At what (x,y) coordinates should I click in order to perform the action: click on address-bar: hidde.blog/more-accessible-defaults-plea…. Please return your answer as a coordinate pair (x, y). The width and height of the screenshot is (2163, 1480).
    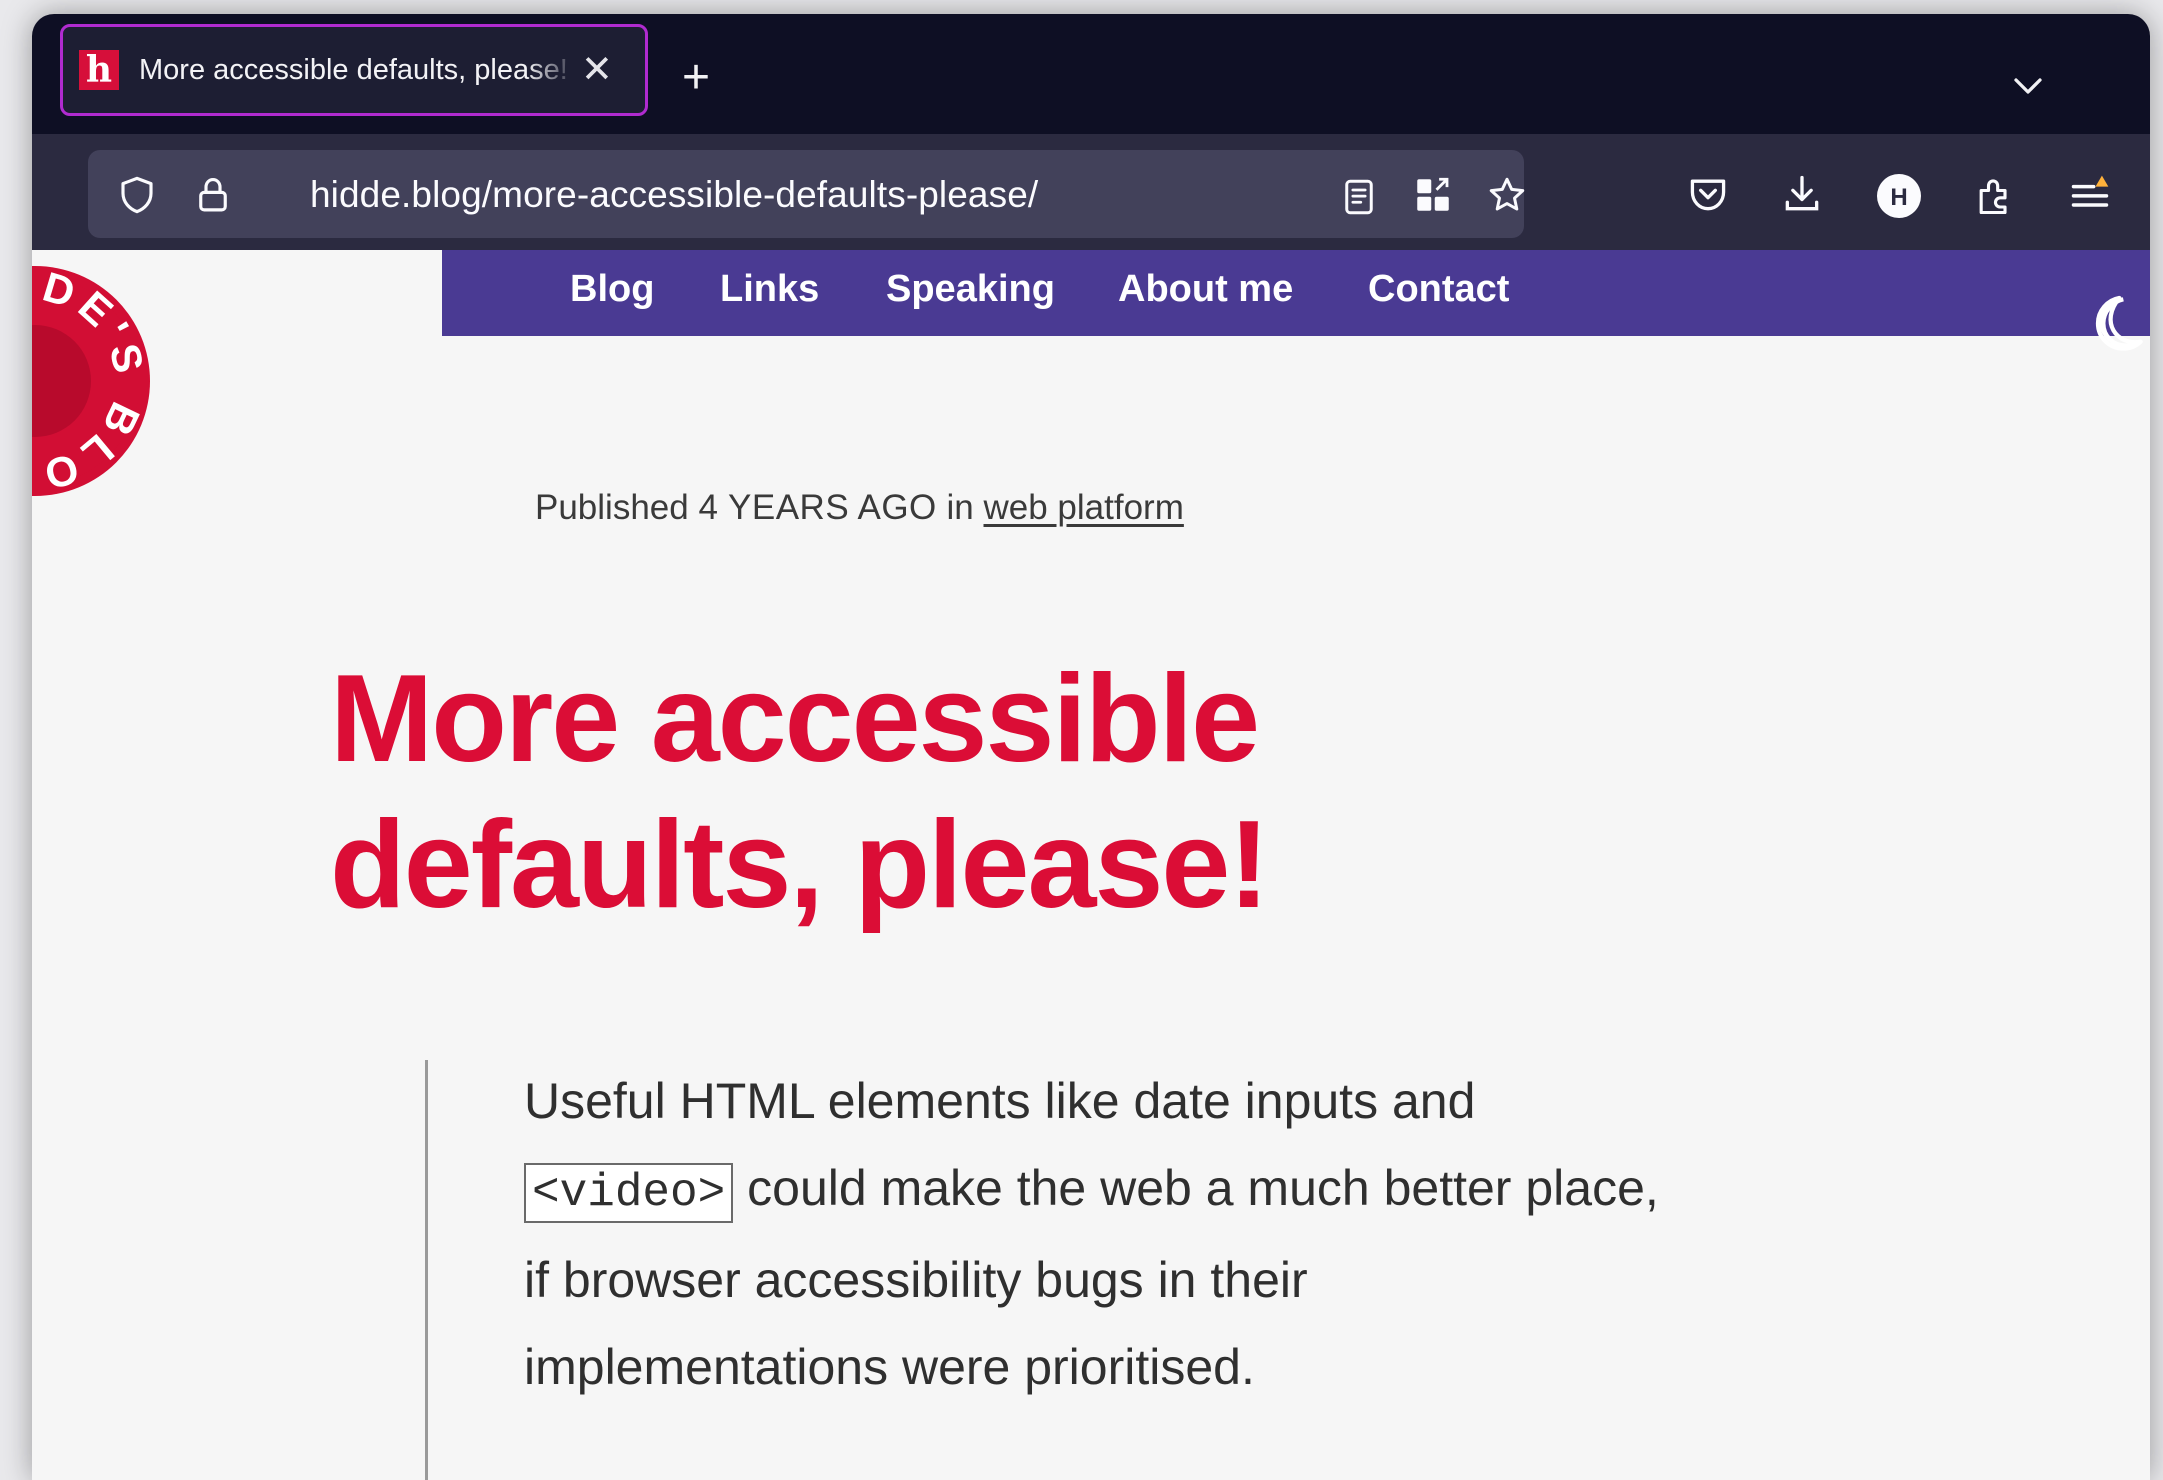
    Looking at the image, I should click on (806, 194).